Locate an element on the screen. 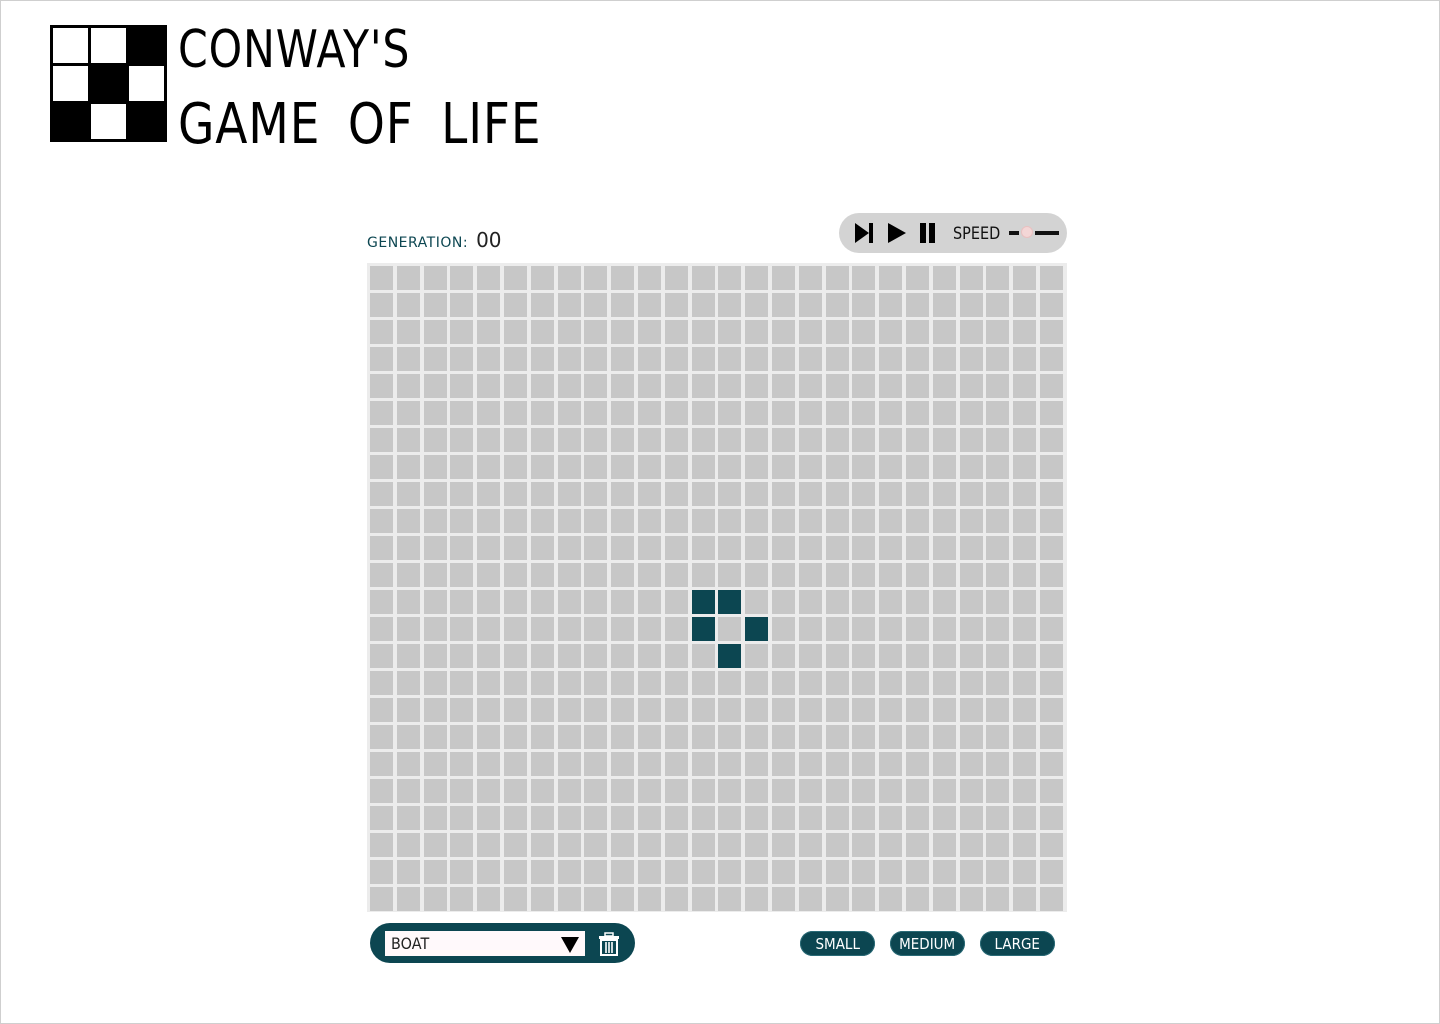  clear-board-button is located at coordinates (609, 944).